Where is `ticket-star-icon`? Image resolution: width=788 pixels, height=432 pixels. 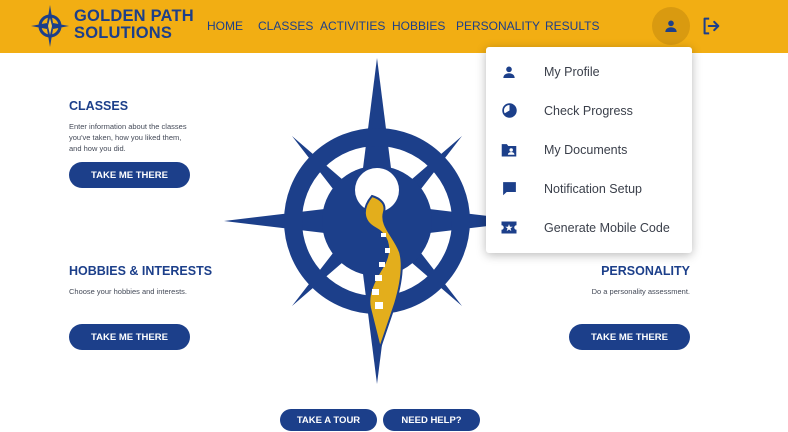 ticket-star-icon is located at coordinates (509, 228).